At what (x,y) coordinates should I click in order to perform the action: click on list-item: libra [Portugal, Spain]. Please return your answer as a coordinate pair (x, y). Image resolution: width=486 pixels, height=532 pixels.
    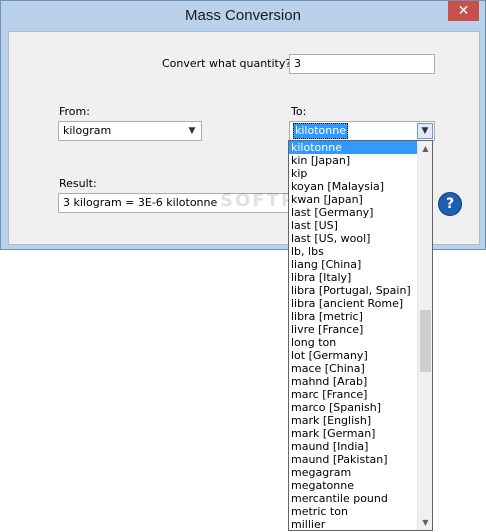
    Looking at the image, I should click on (353, 290).